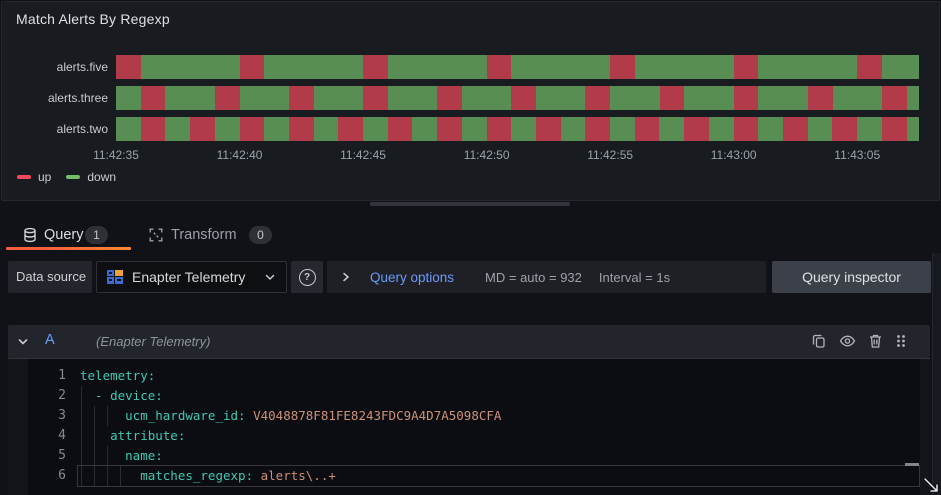 Image resolution: width=941 pixels, height=495 pixels. What do you see at coordinates (167, 415) in the screenshot?
I see `yaml-key: ucm_hardware_id:` at bounding box center [167, 415].